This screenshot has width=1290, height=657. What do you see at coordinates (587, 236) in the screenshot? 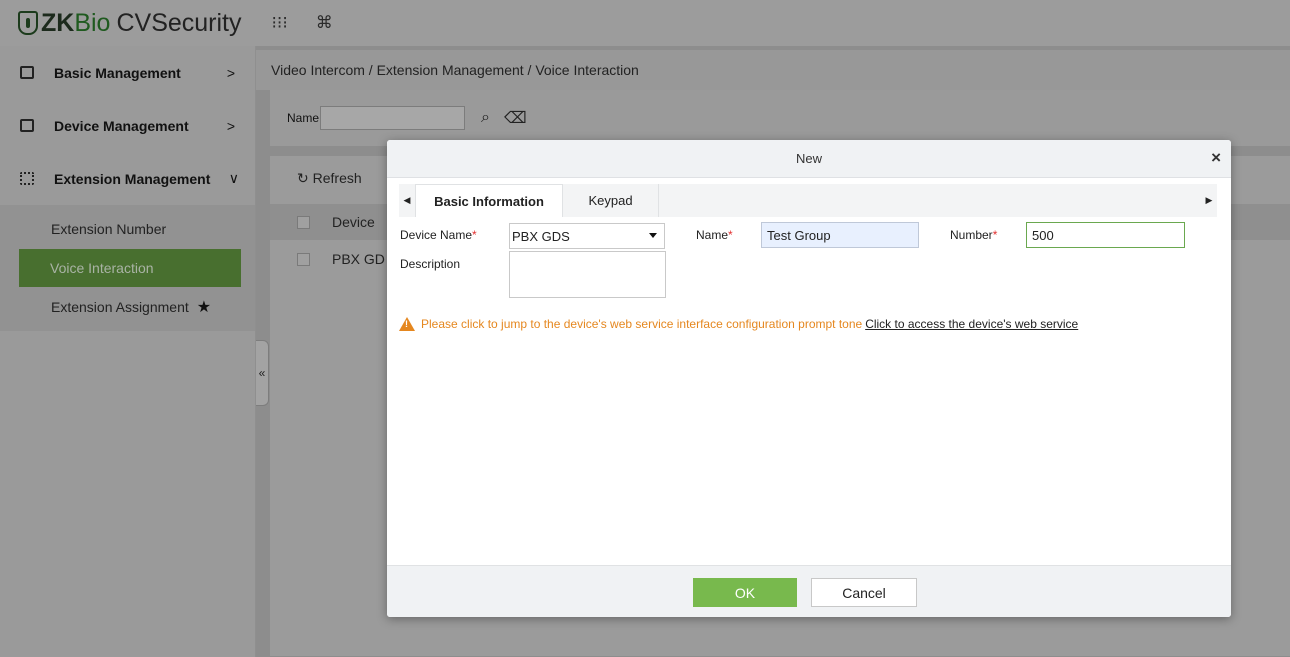
I see `device-name-select: PBX GDS` at bounding box center [587, 236].